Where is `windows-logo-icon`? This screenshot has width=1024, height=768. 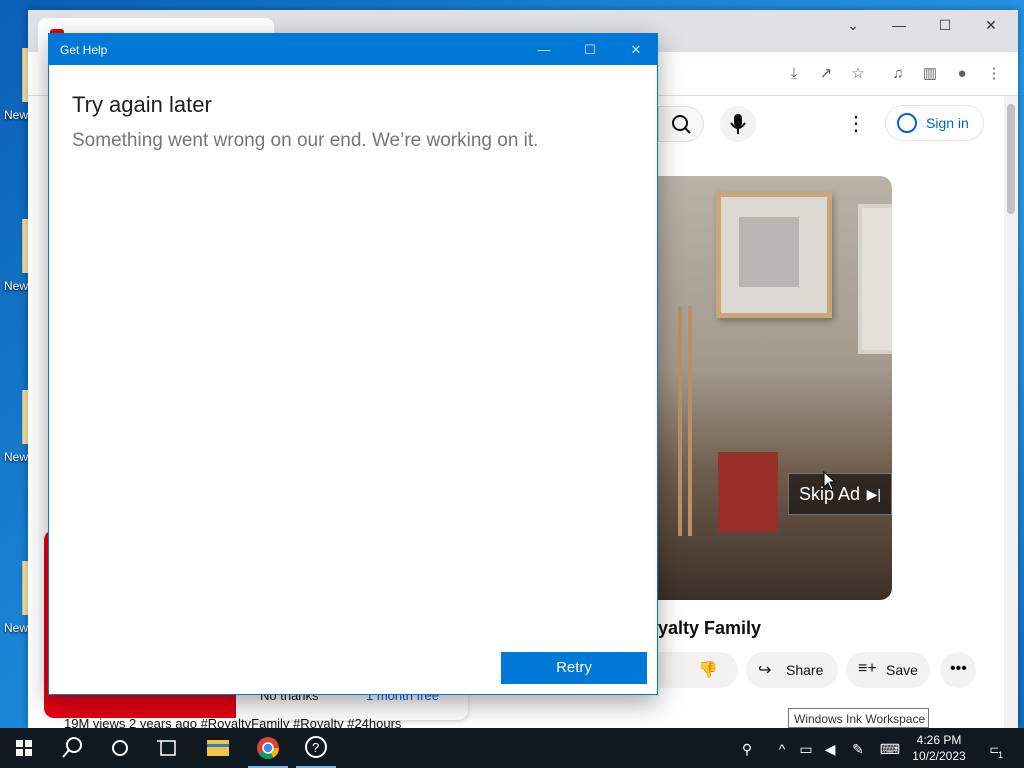
windows-logo-icon is located at coordinates (24, 748).